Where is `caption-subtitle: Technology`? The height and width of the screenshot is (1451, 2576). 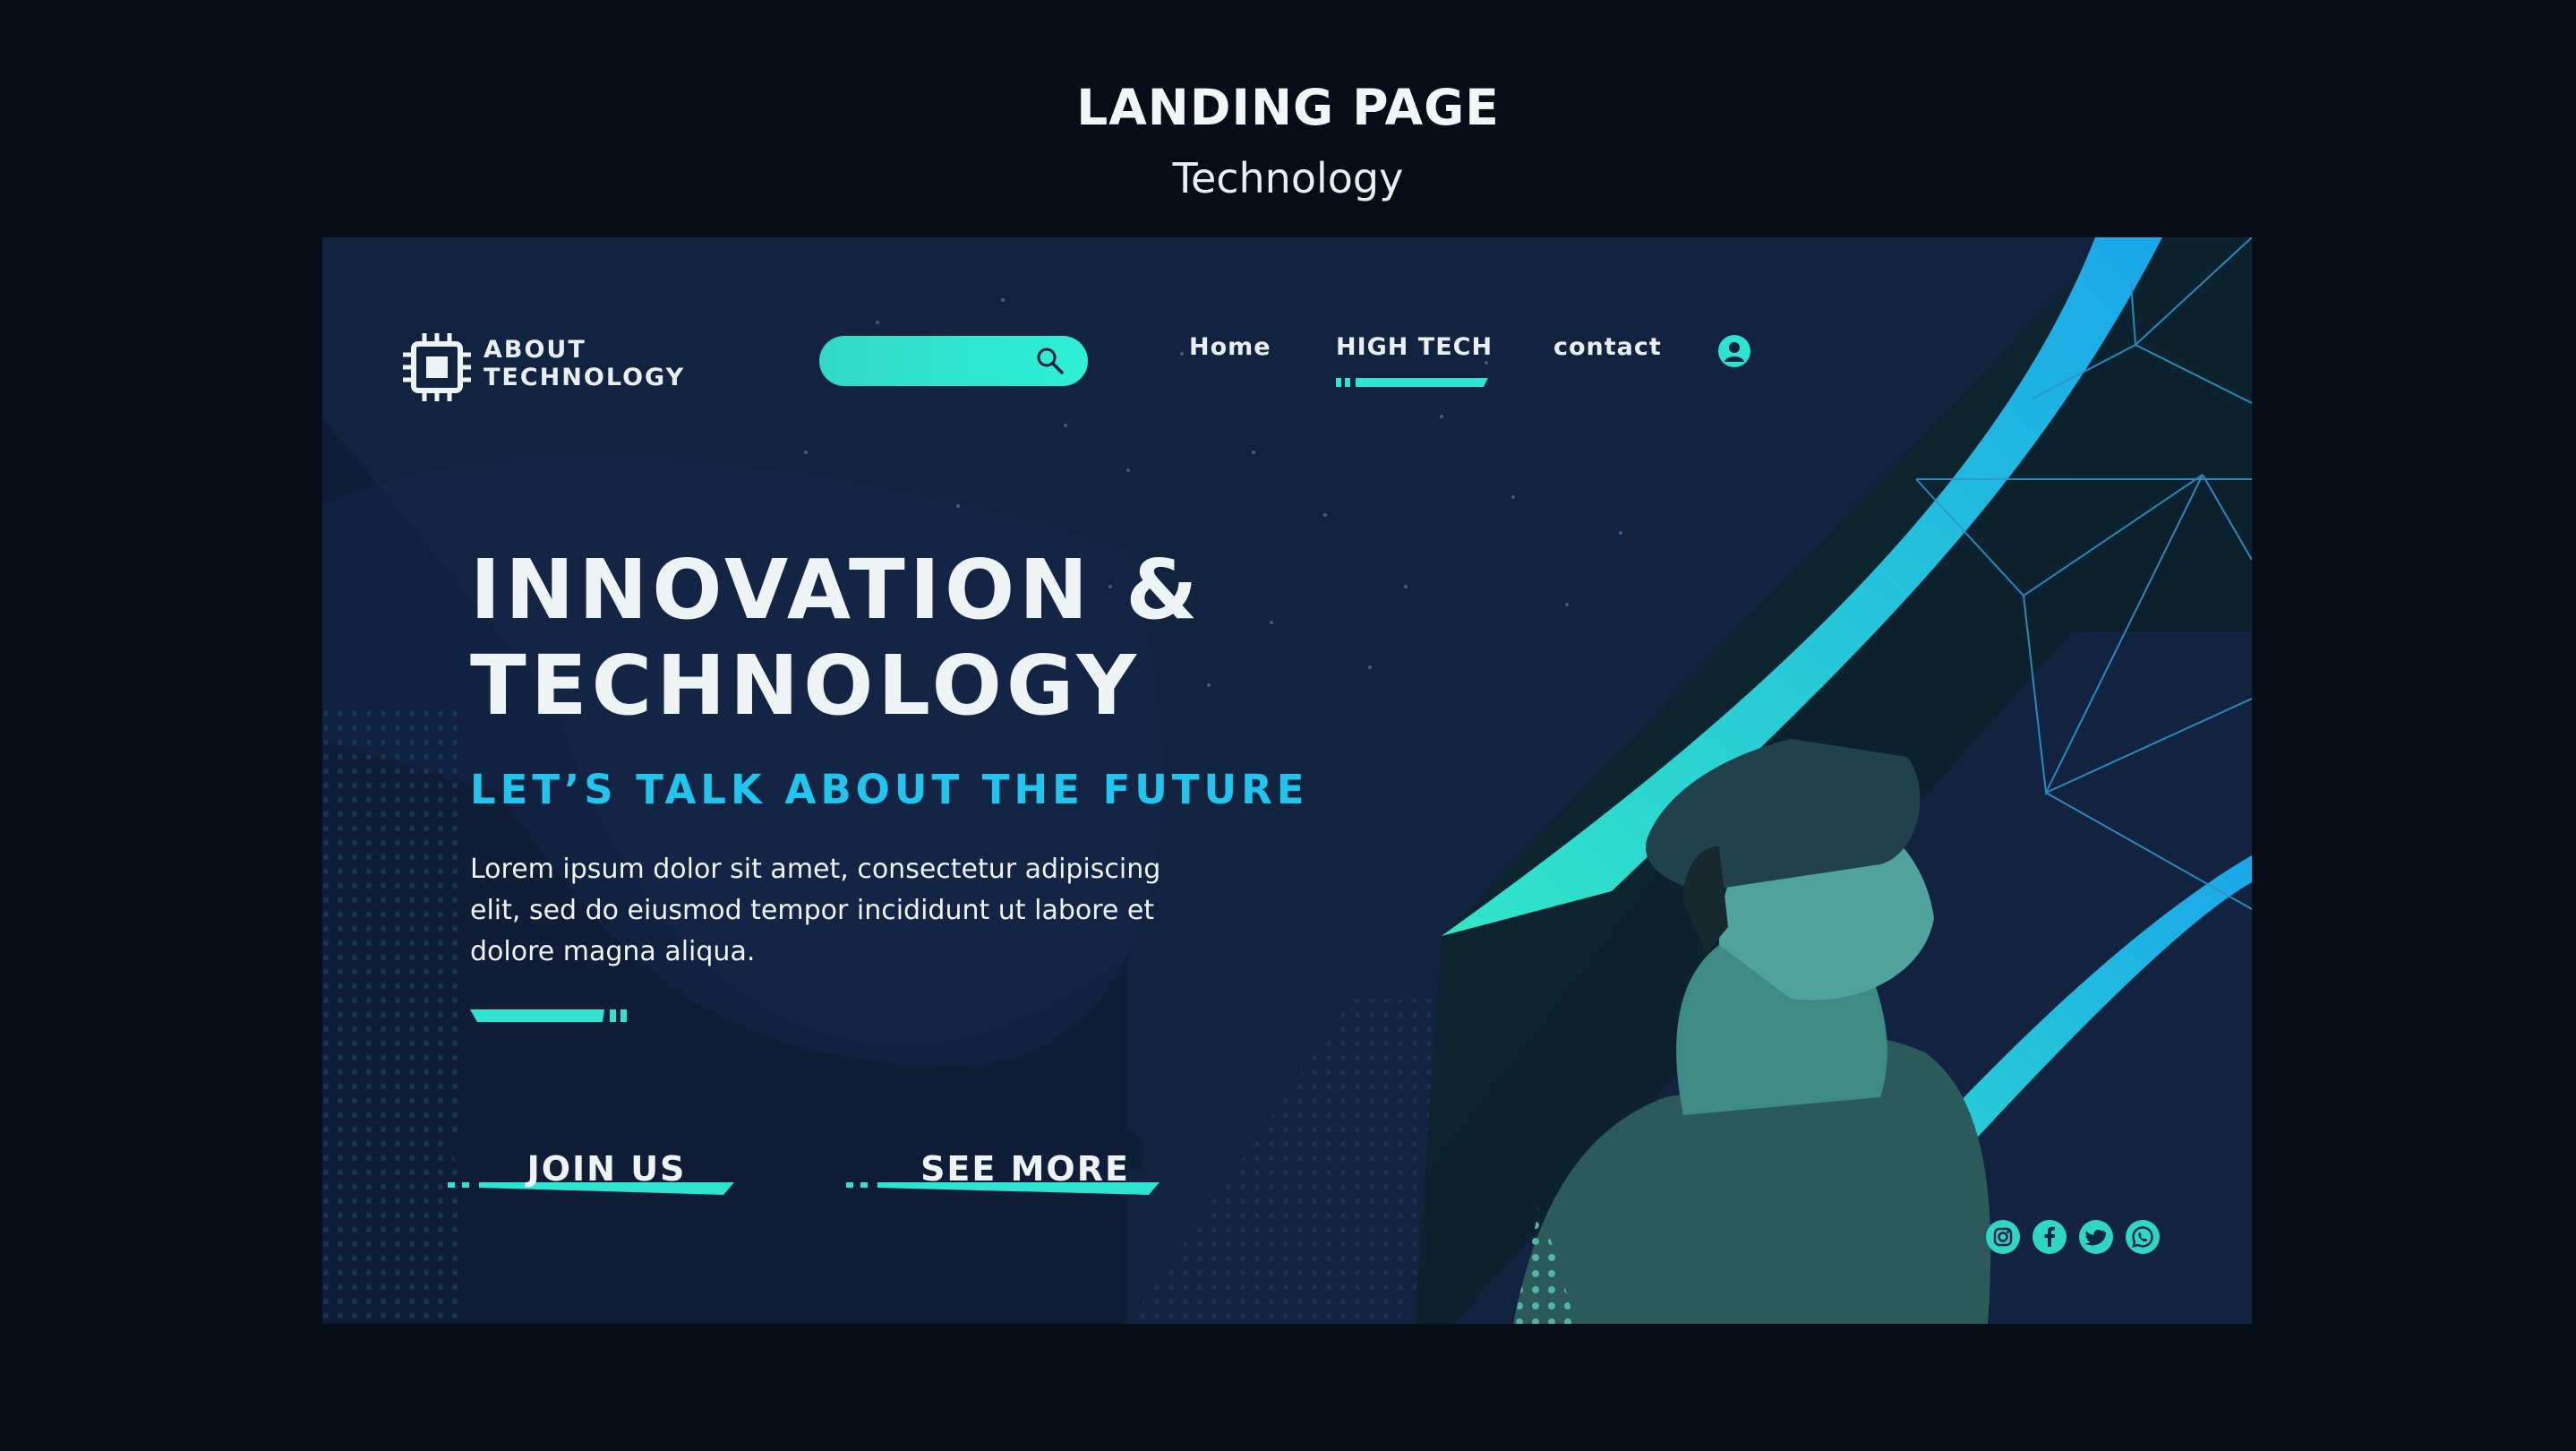 caption-subtitle: Technology is located at coordinates (1288, 178).